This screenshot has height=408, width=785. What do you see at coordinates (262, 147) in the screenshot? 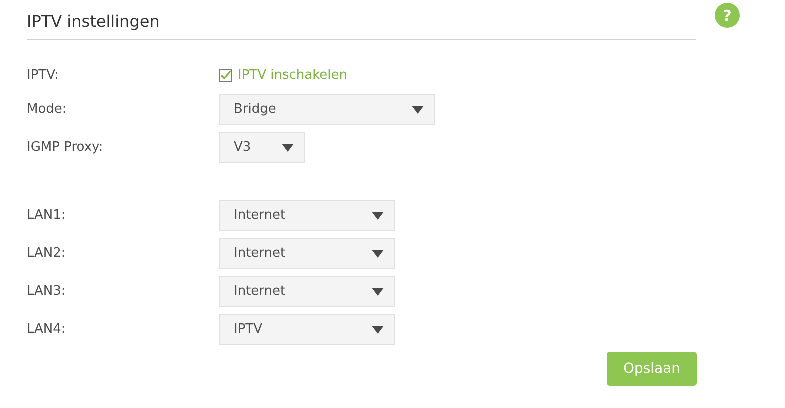
I see `dropdown: V3` at bounding box center [262, 147].